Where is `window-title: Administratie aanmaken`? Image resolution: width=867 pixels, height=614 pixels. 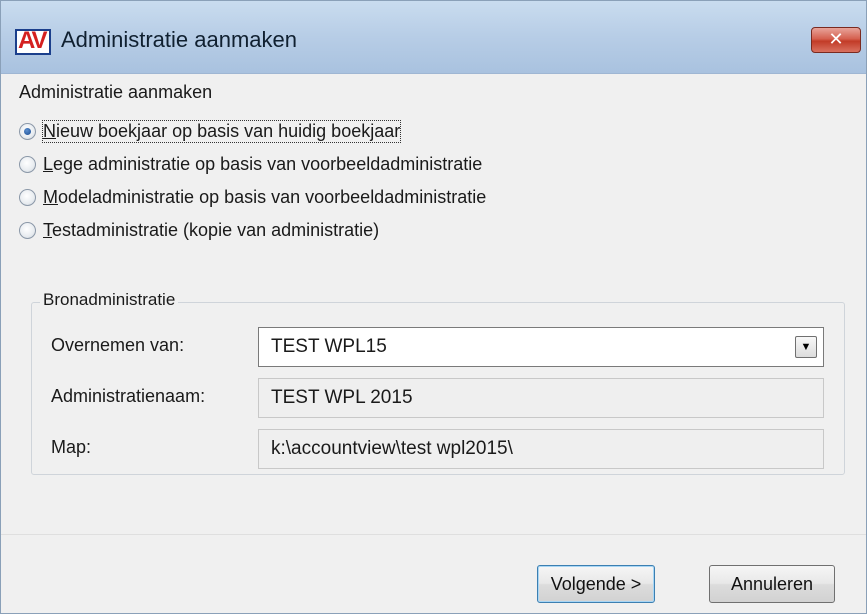
window-title: Administratie aanmaken is located at coordinates (179, 39).